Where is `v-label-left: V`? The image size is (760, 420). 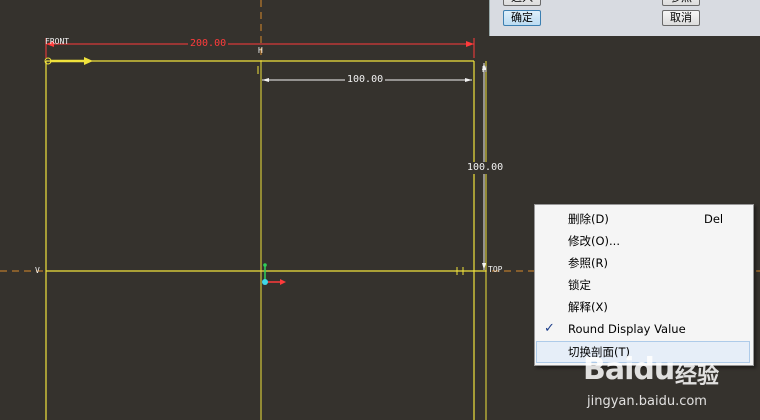
v-label-left: V is located at coordinates (37, 270).